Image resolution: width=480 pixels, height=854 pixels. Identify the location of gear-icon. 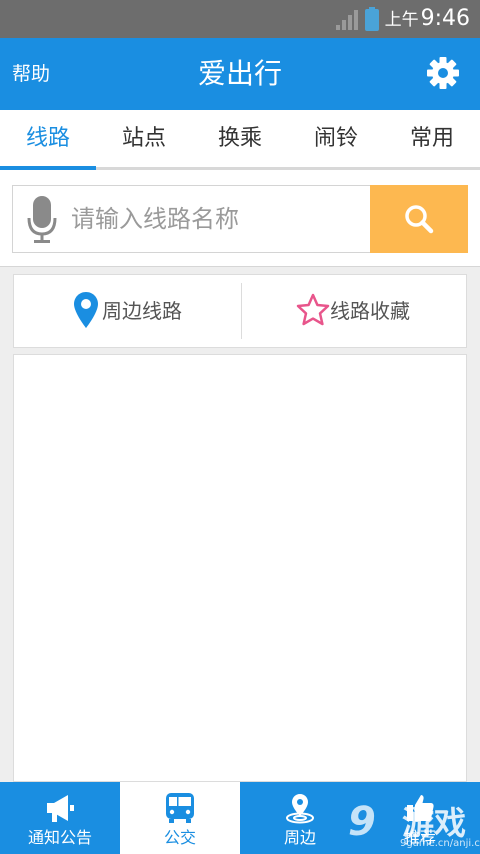
(443, 73).